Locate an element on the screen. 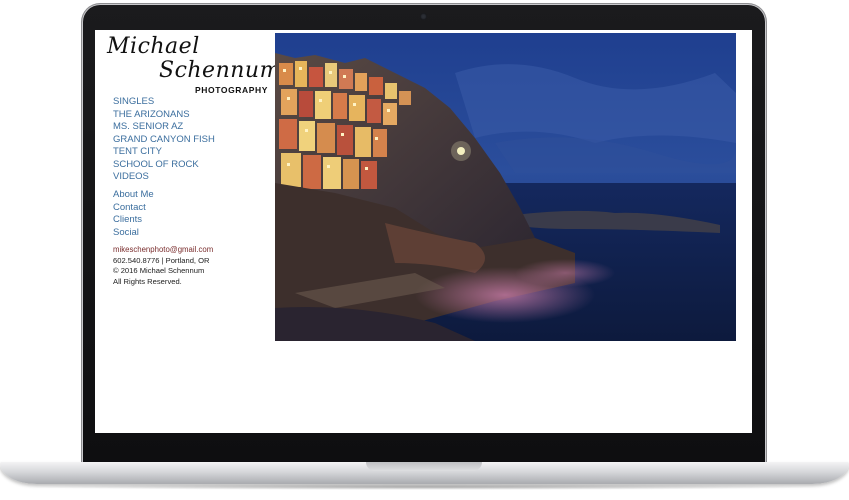 This screenshot has width=849, height=500. nav-link-clients: Clients is located at coordinates (133, 220).